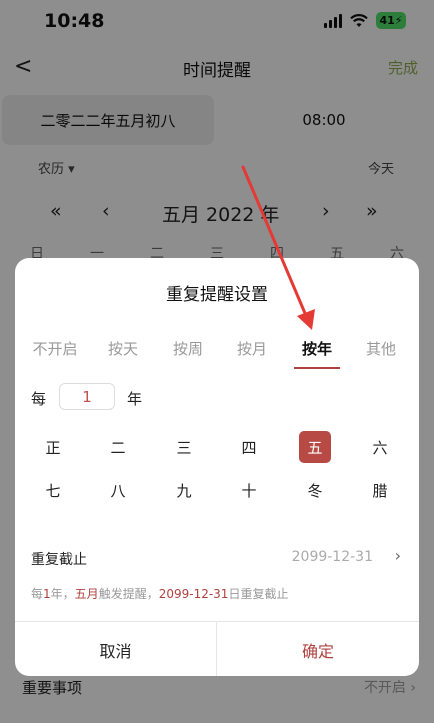 Image resolution: width=434 pixels, height=723 pixels. I want to click on month-option: 九, so click(184, 490).